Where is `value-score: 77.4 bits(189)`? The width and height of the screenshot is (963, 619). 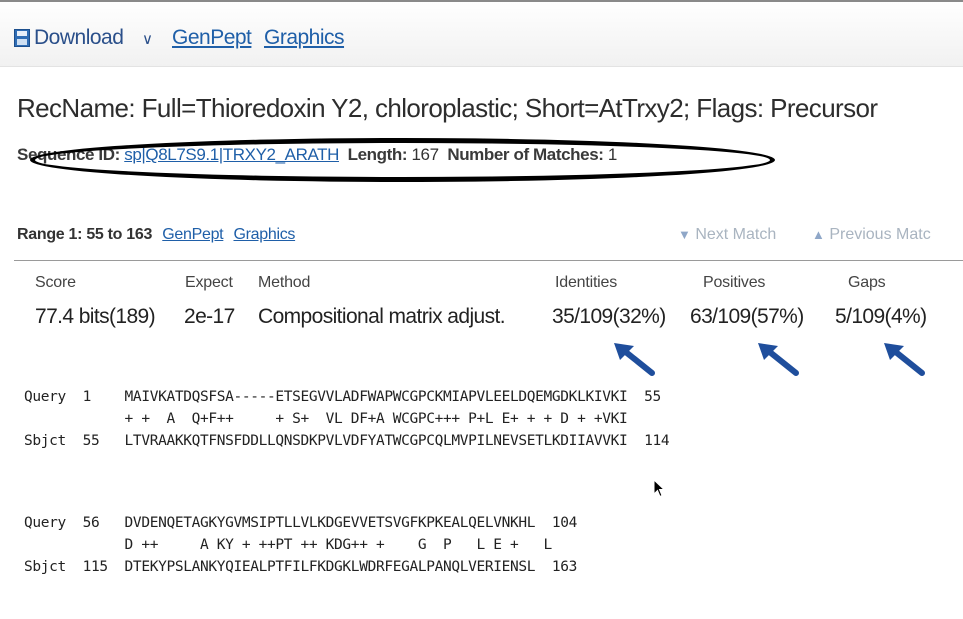
value-score: 77.4 bits(189) is located at coordinates (95, 316).